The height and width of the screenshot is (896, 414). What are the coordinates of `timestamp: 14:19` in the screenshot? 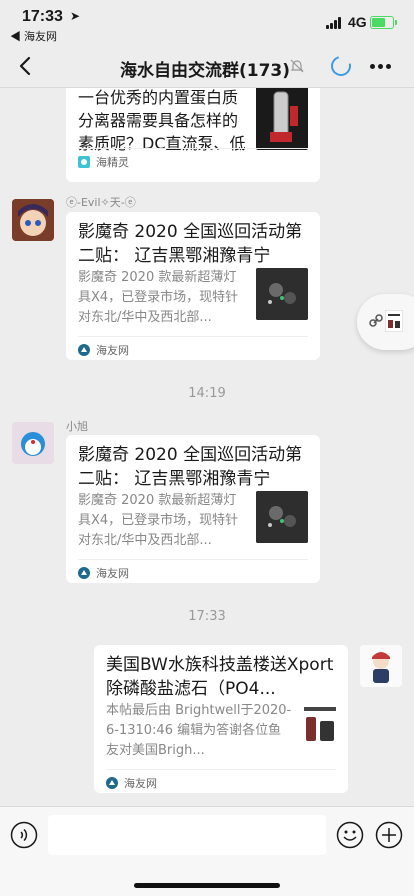 It's located at (207, 393).